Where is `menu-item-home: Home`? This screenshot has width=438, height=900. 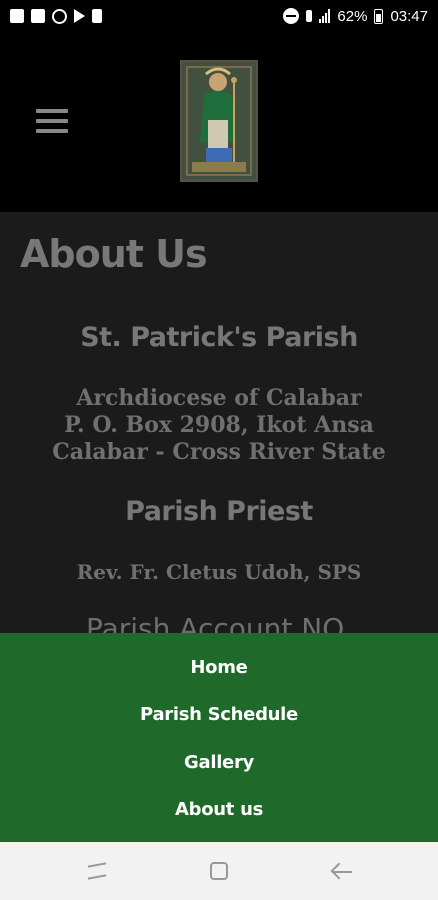
menu-item-home: Home is located at coordinates (219, 667).